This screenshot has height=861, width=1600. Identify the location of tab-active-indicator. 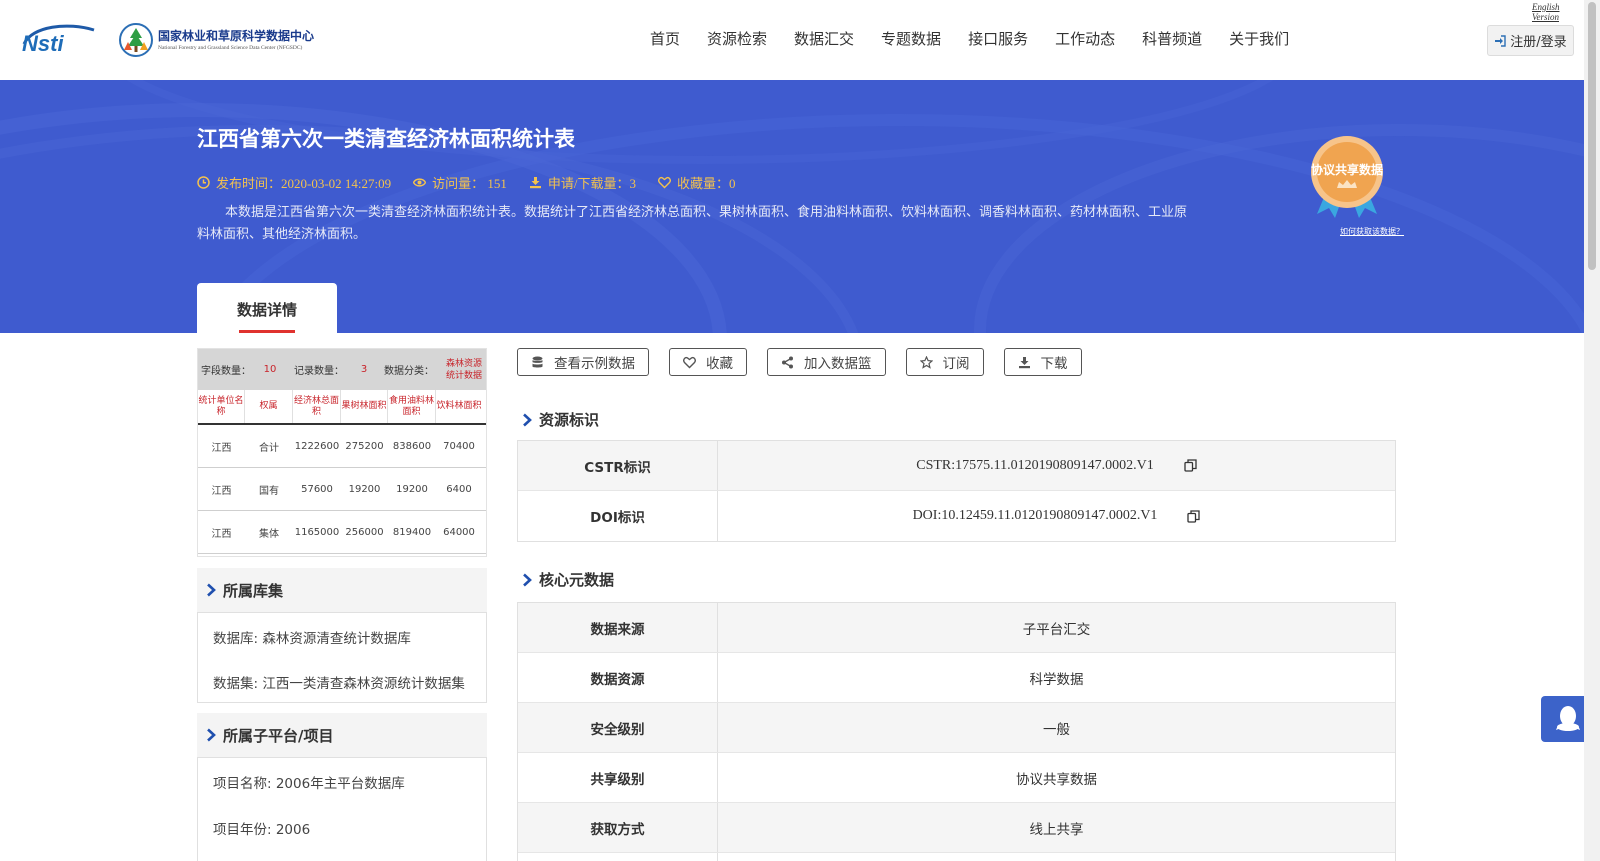
(267, 331).